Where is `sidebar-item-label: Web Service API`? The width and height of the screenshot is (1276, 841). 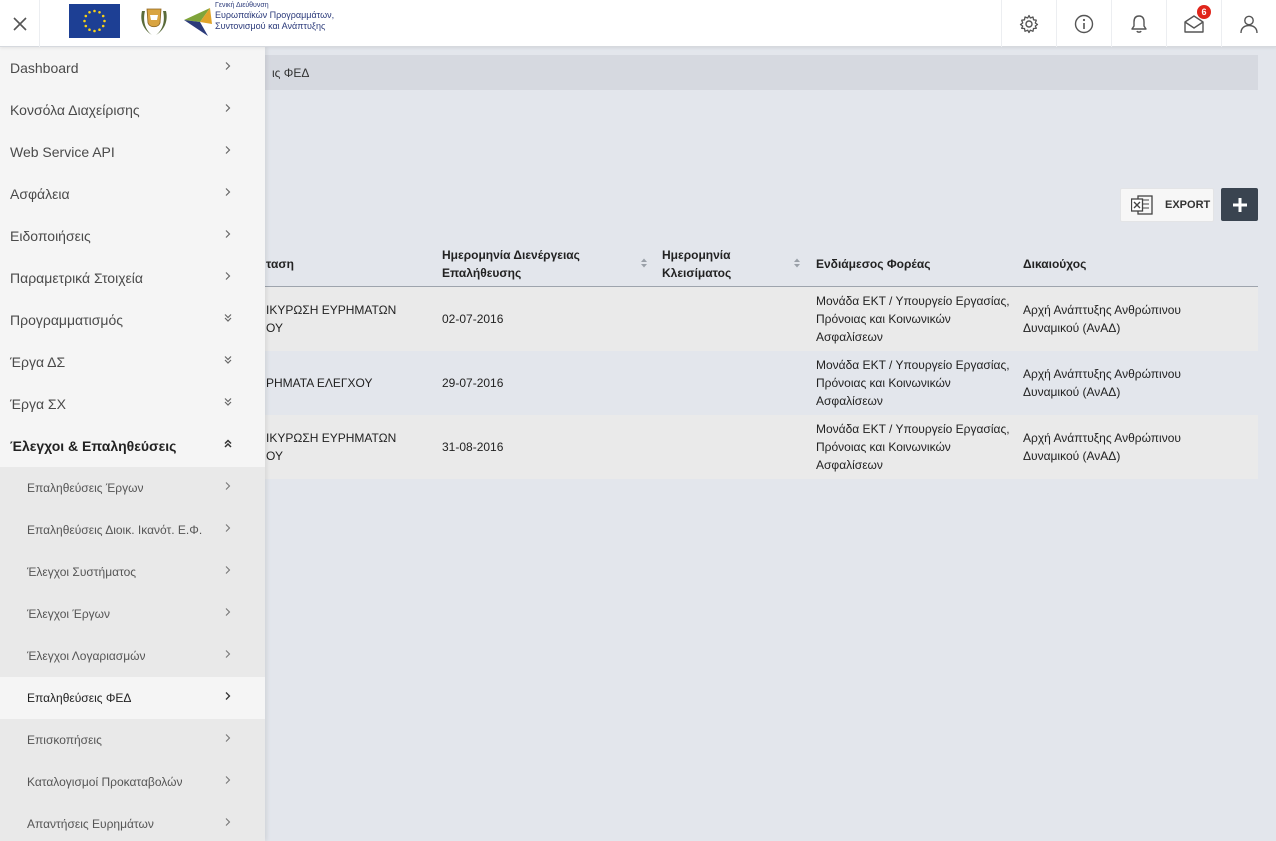 sidebar-item-label: Web Service API is located at coordinates (62, 152).